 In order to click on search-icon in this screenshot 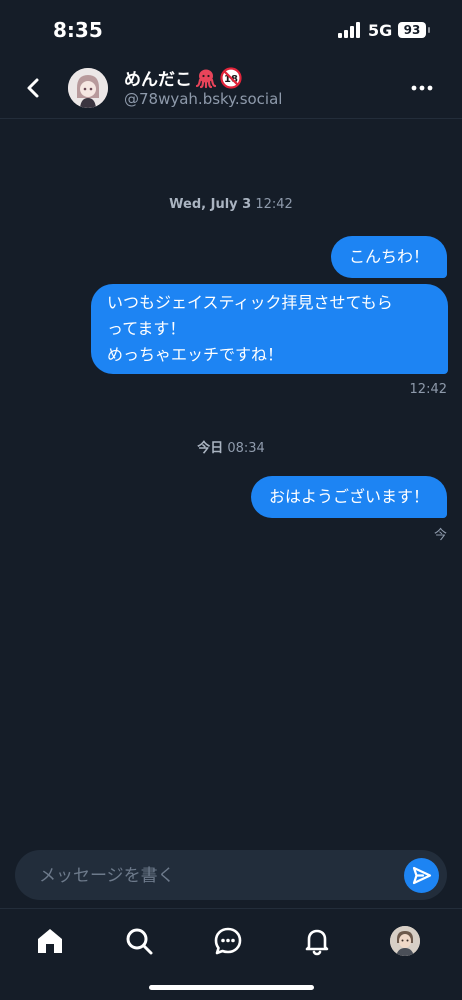, I will do `click(139, 941)`.